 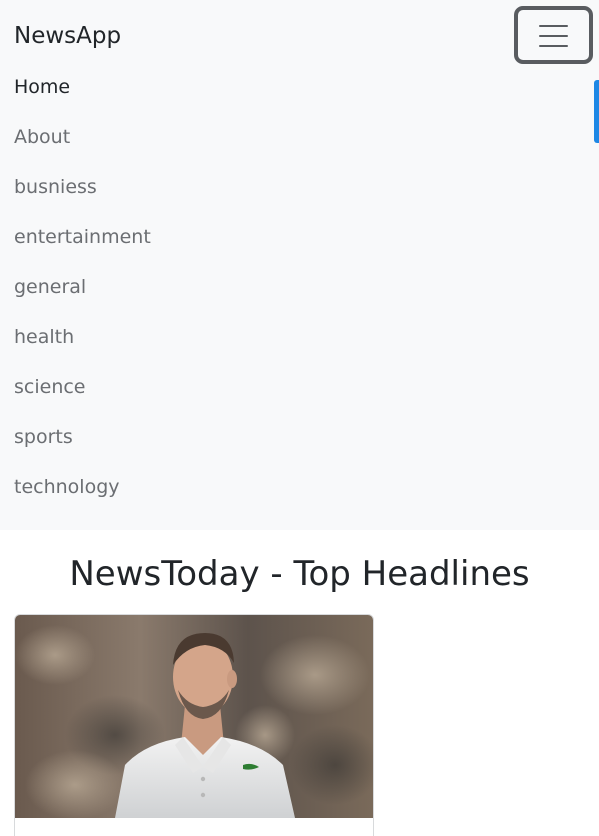 I want to click on nav-link-business: busniess, so click(x=55, y=187).